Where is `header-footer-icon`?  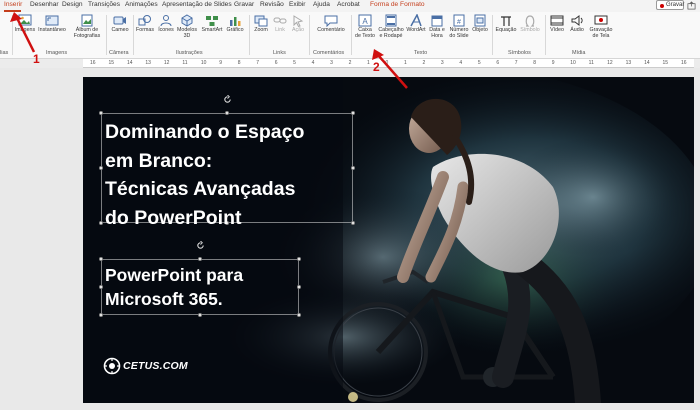
header-footer-icon is located at coordinates (391, 20).